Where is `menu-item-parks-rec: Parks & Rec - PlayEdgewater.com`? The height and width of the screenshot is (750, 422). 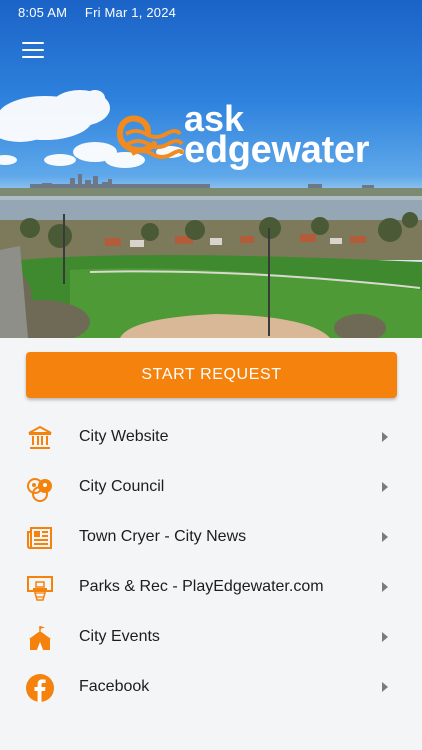 menu-item-parks-rec: Parks & Rec - PlayEdgewater.com is located at coordinates (211, 587).